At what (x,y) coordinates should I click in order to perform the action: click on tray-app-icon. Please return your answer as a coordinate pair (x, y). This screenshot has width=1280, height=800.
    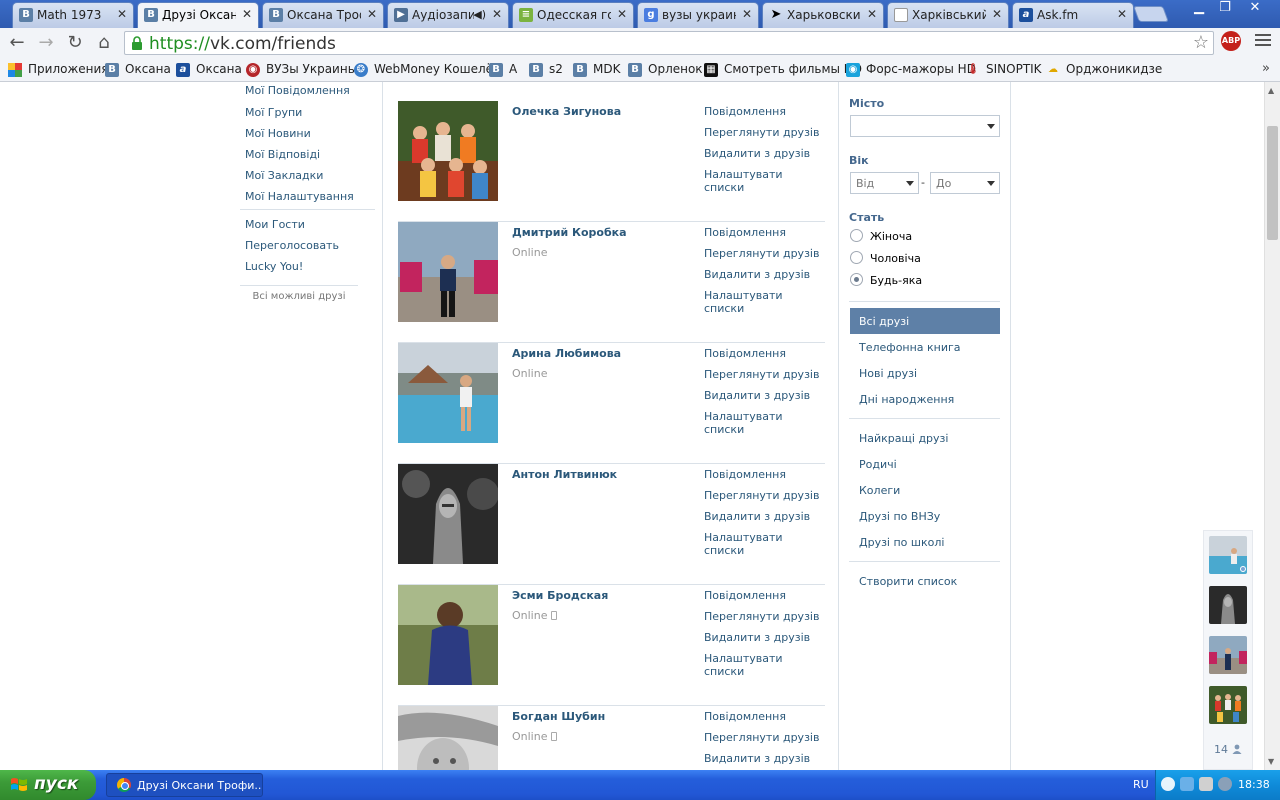
    Looking at the image, I should click on (1225, 784).